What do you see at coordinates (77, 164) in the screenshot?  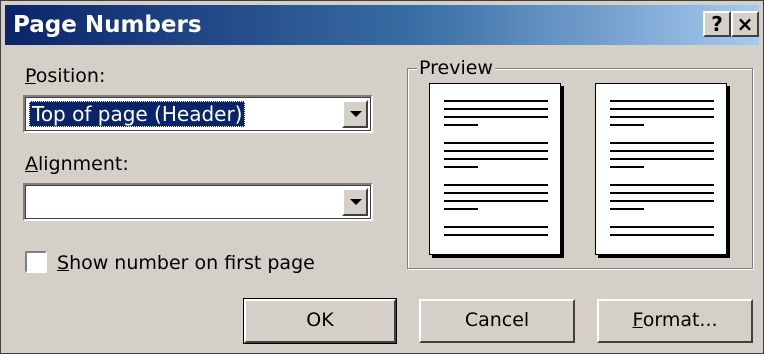 I see `alignment-label: Alignment:` at bounding box center [77, 164].